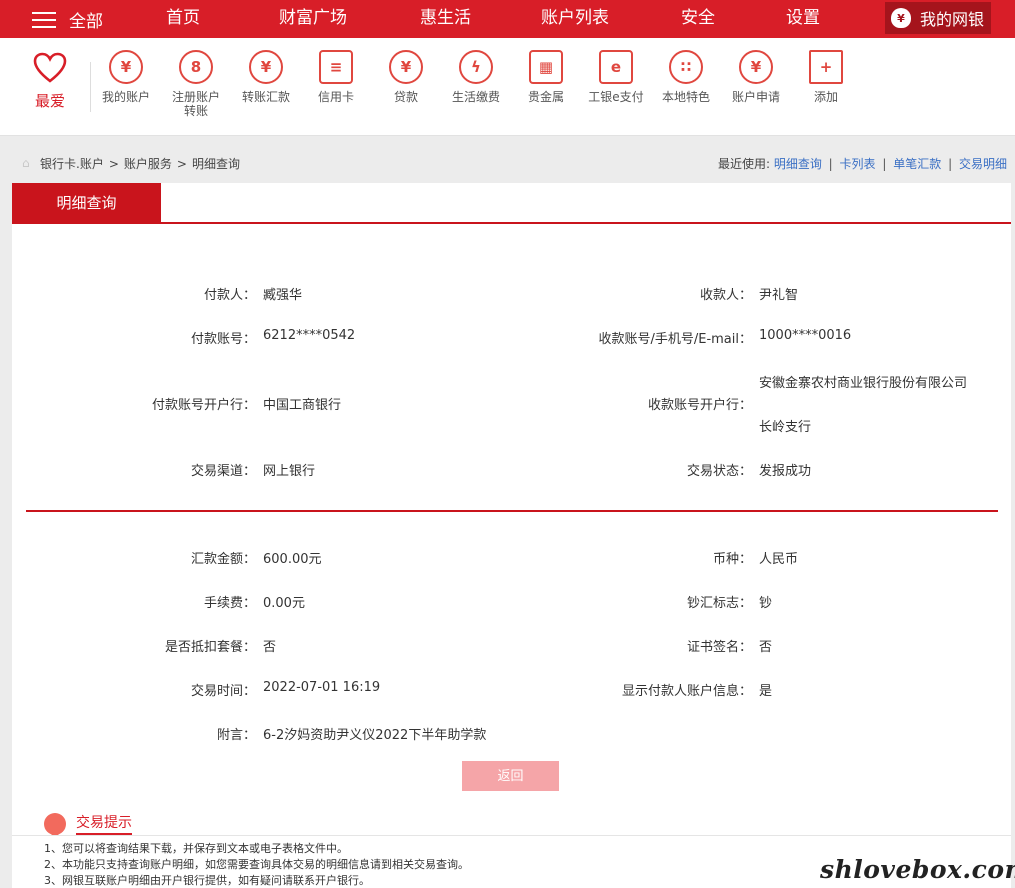 This screenshot has width=1015, height=888. Describe the element at coordinates (476, 67) in the screenshot. I see `utility-icon: ϟ` at that location.